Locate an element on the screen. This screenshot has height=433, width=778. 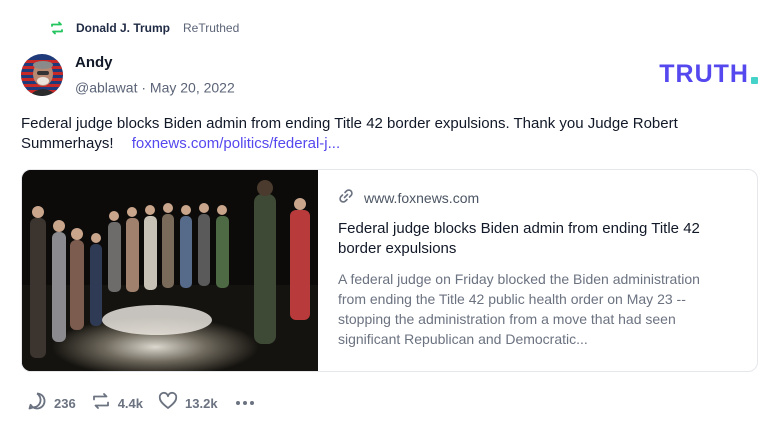
retruth-user-name: Donald J. Trump is located at coordinates (123, 28).